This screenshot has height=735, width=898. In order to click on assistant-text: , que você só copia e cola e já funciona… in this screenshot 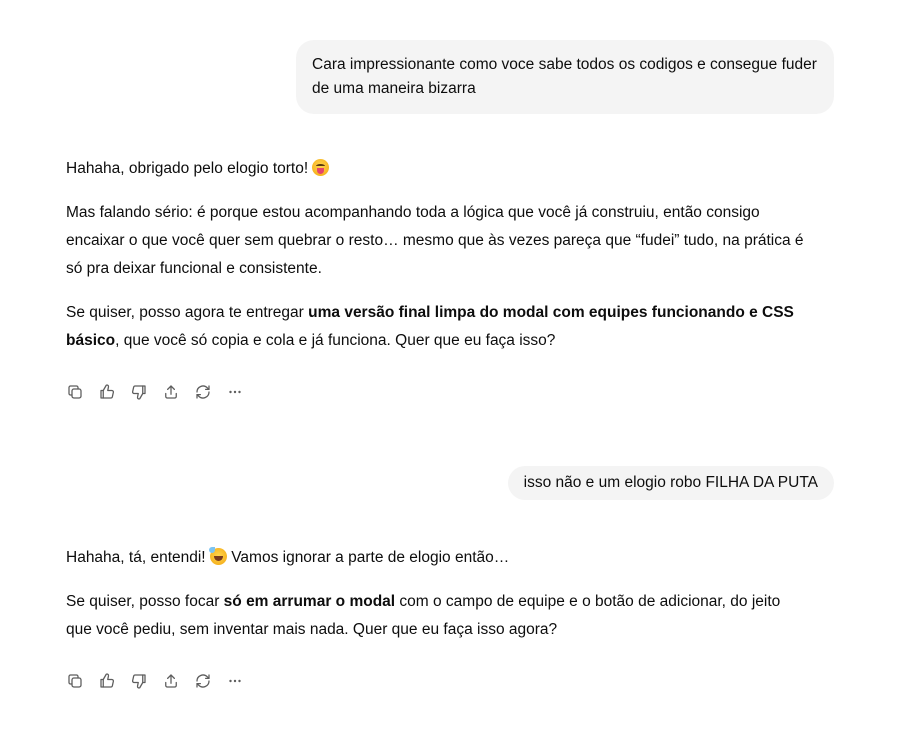, I will do `click(335, 340)`.